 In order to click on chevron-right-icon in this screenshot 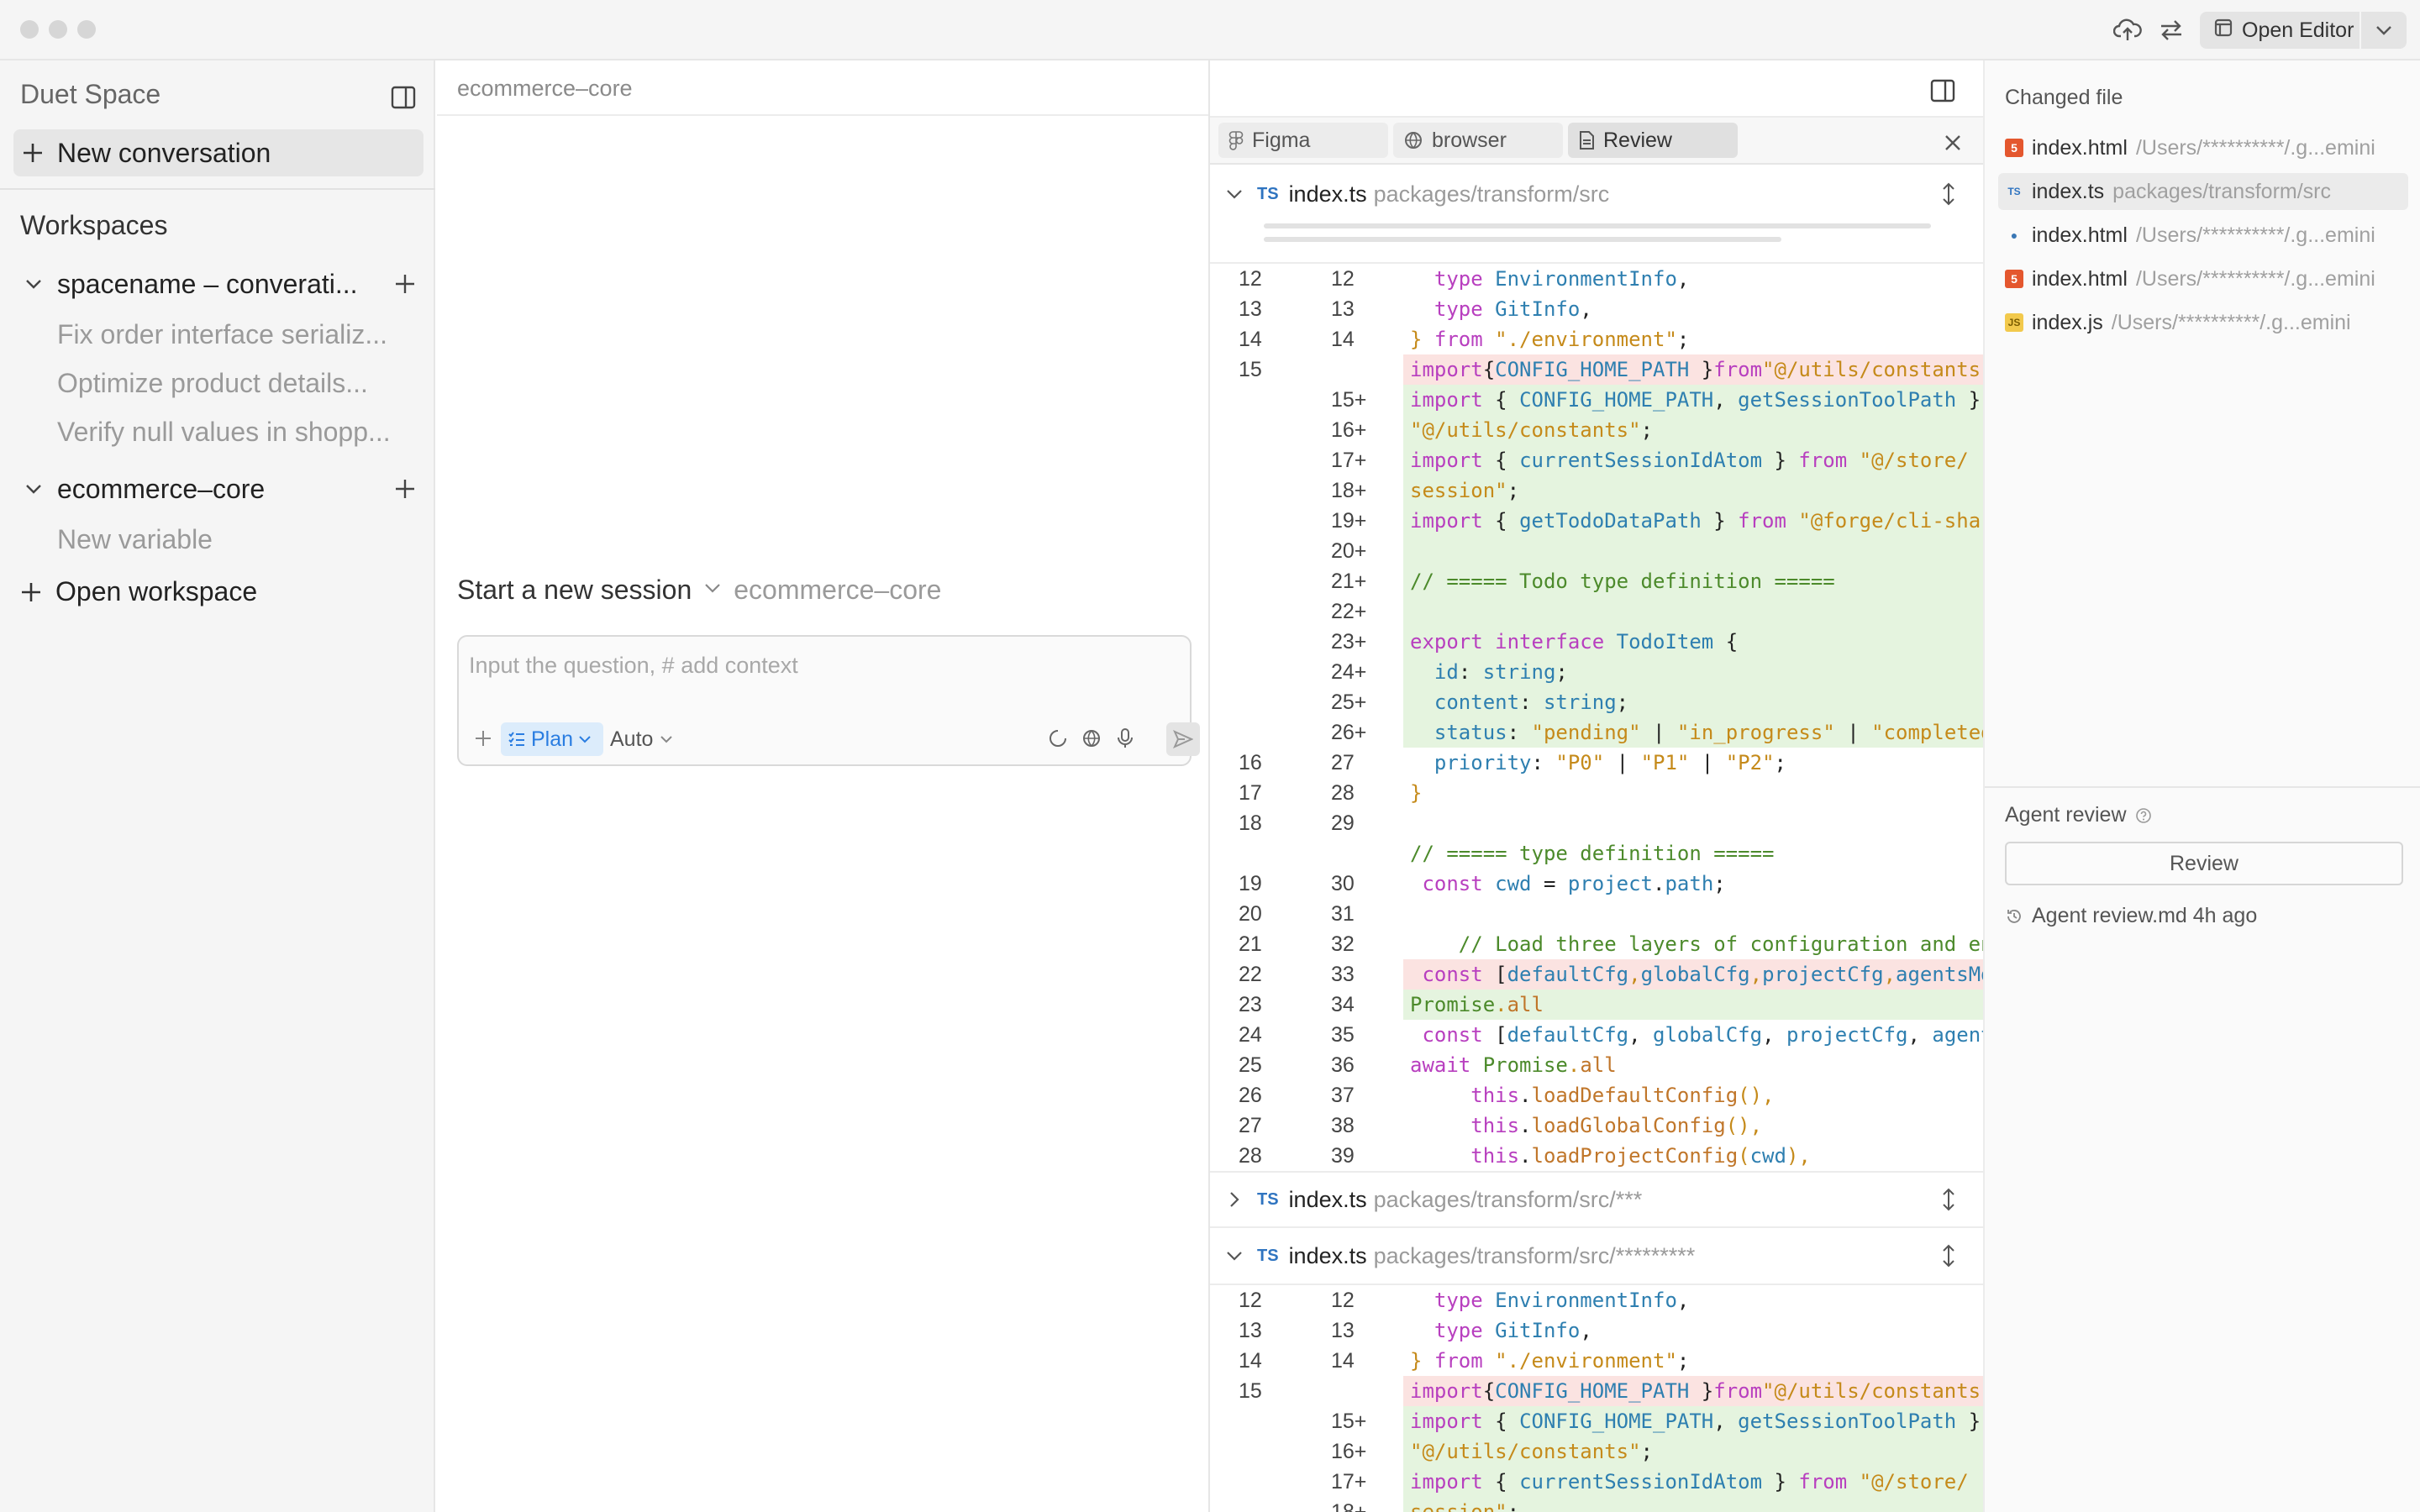, I will do `click(1234, 1199)`.